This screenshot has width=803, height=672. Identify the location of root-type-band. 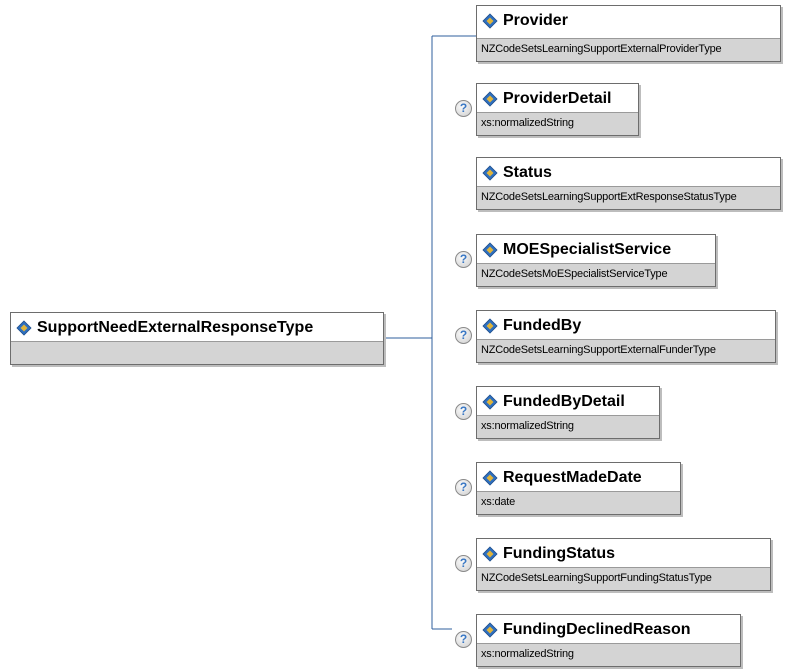
(197, 352).